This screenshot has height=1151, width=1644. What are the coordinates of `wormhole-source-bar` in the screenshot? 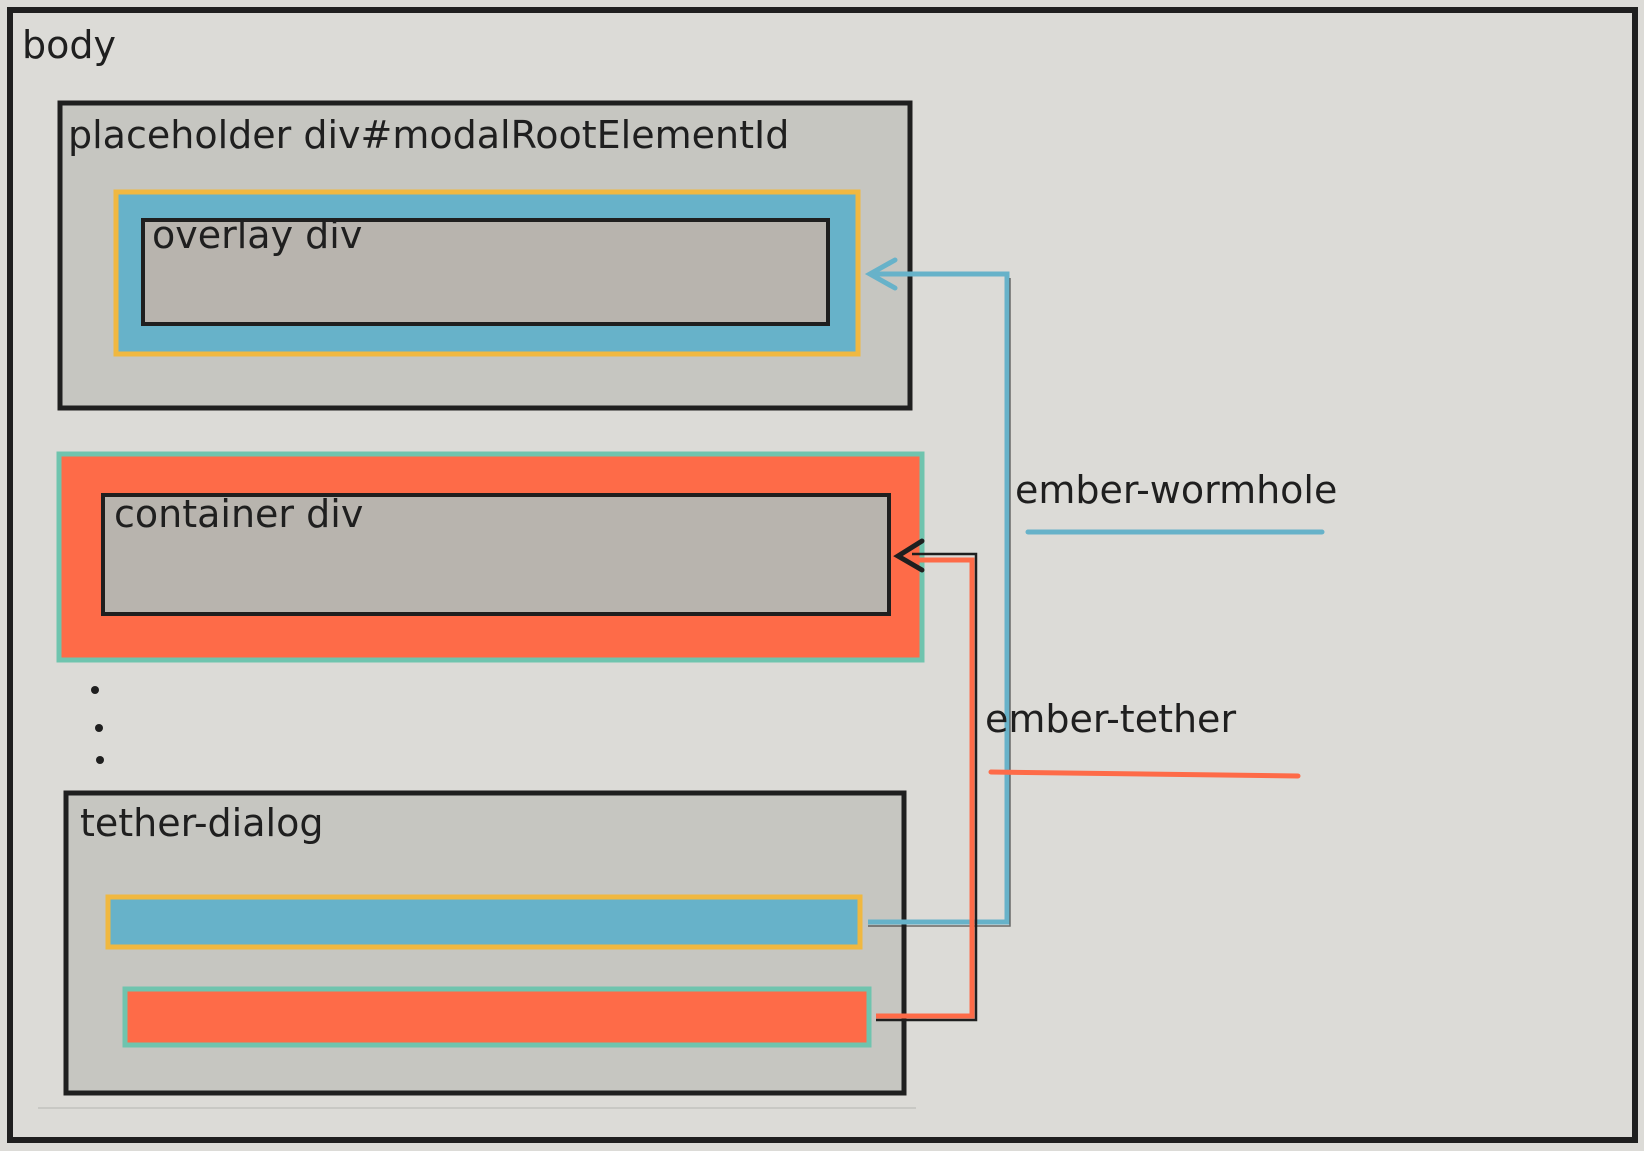 It's located at (484, 922).